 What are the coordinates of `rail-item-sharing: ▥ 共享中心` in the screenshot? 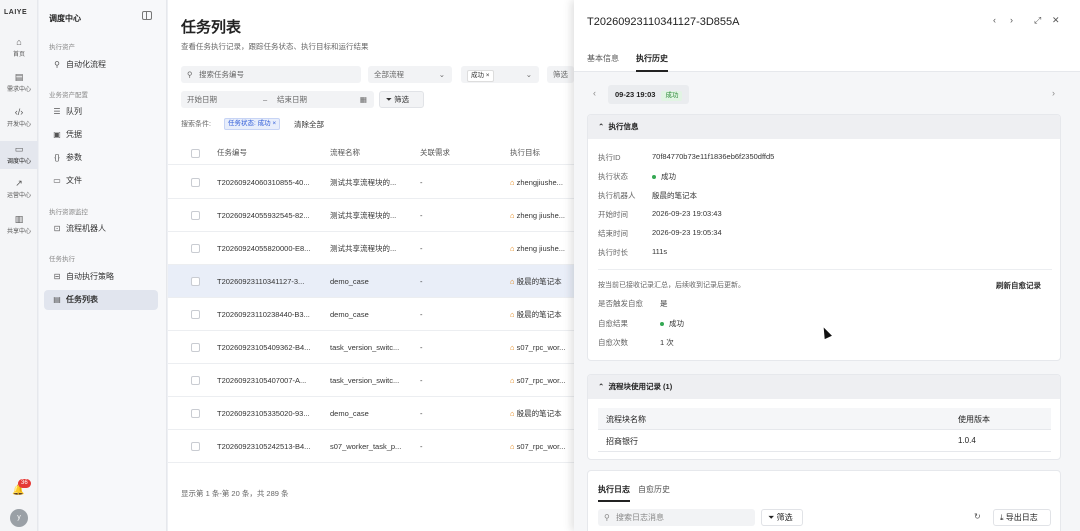 It's located at (19, 226).